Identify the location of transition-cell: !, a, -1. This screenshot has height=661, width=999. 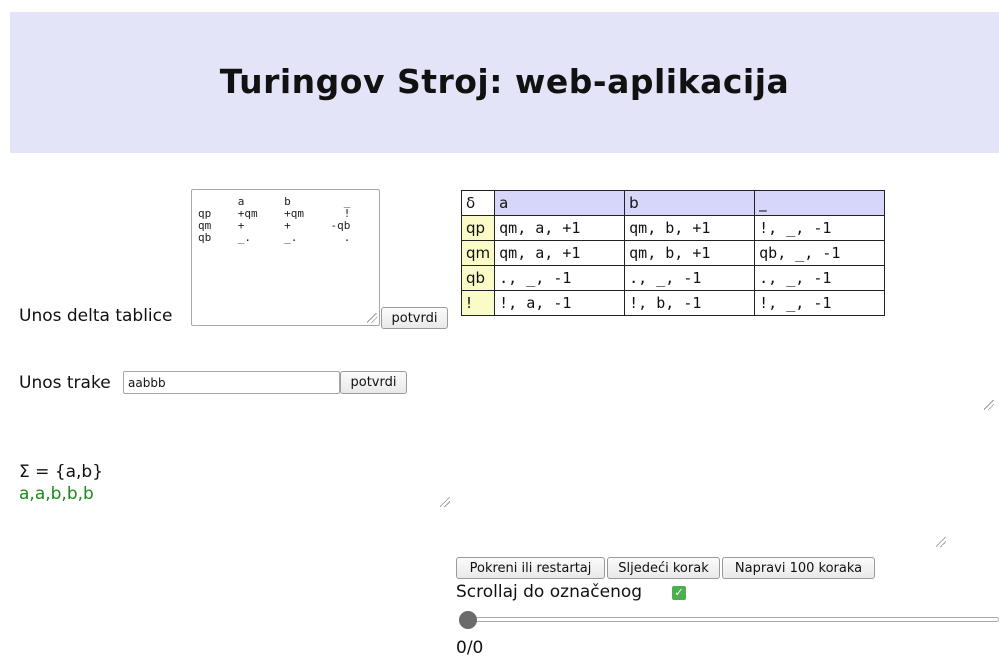
(560, 303).